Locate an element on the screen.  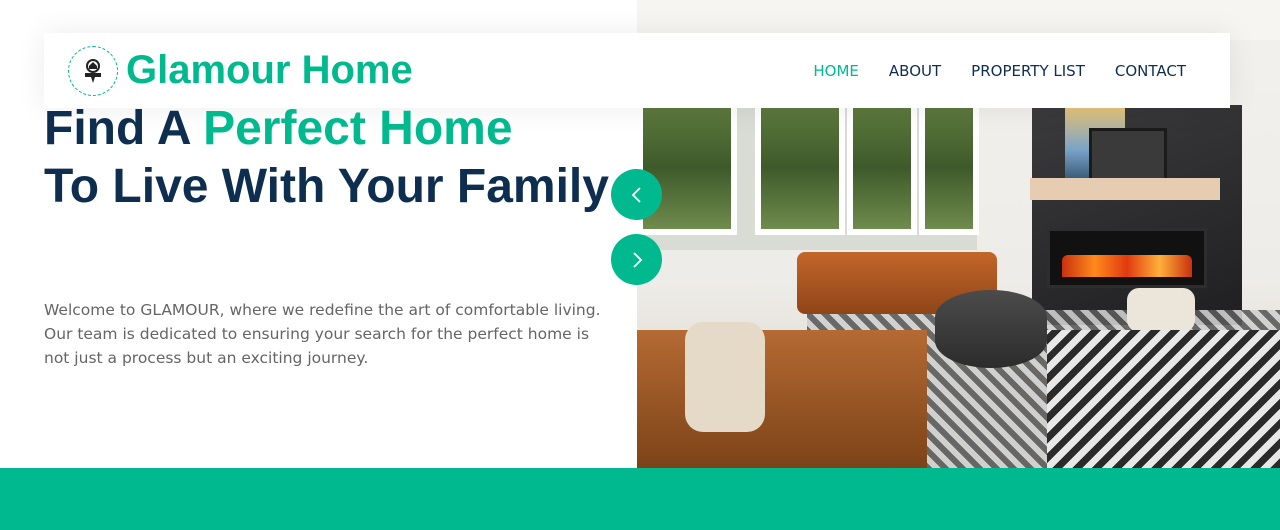
chevron-left-icon is located at coordinates (636, 194).